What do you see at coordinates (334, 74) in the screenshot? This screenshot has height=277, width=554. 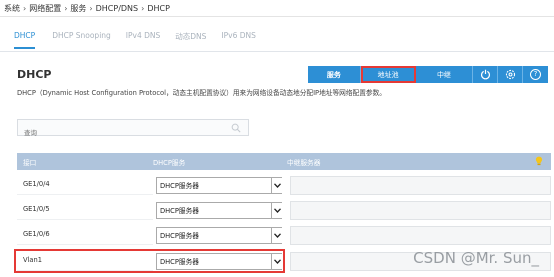 I see `service-button: 服务` at bounding box center [334, 74].